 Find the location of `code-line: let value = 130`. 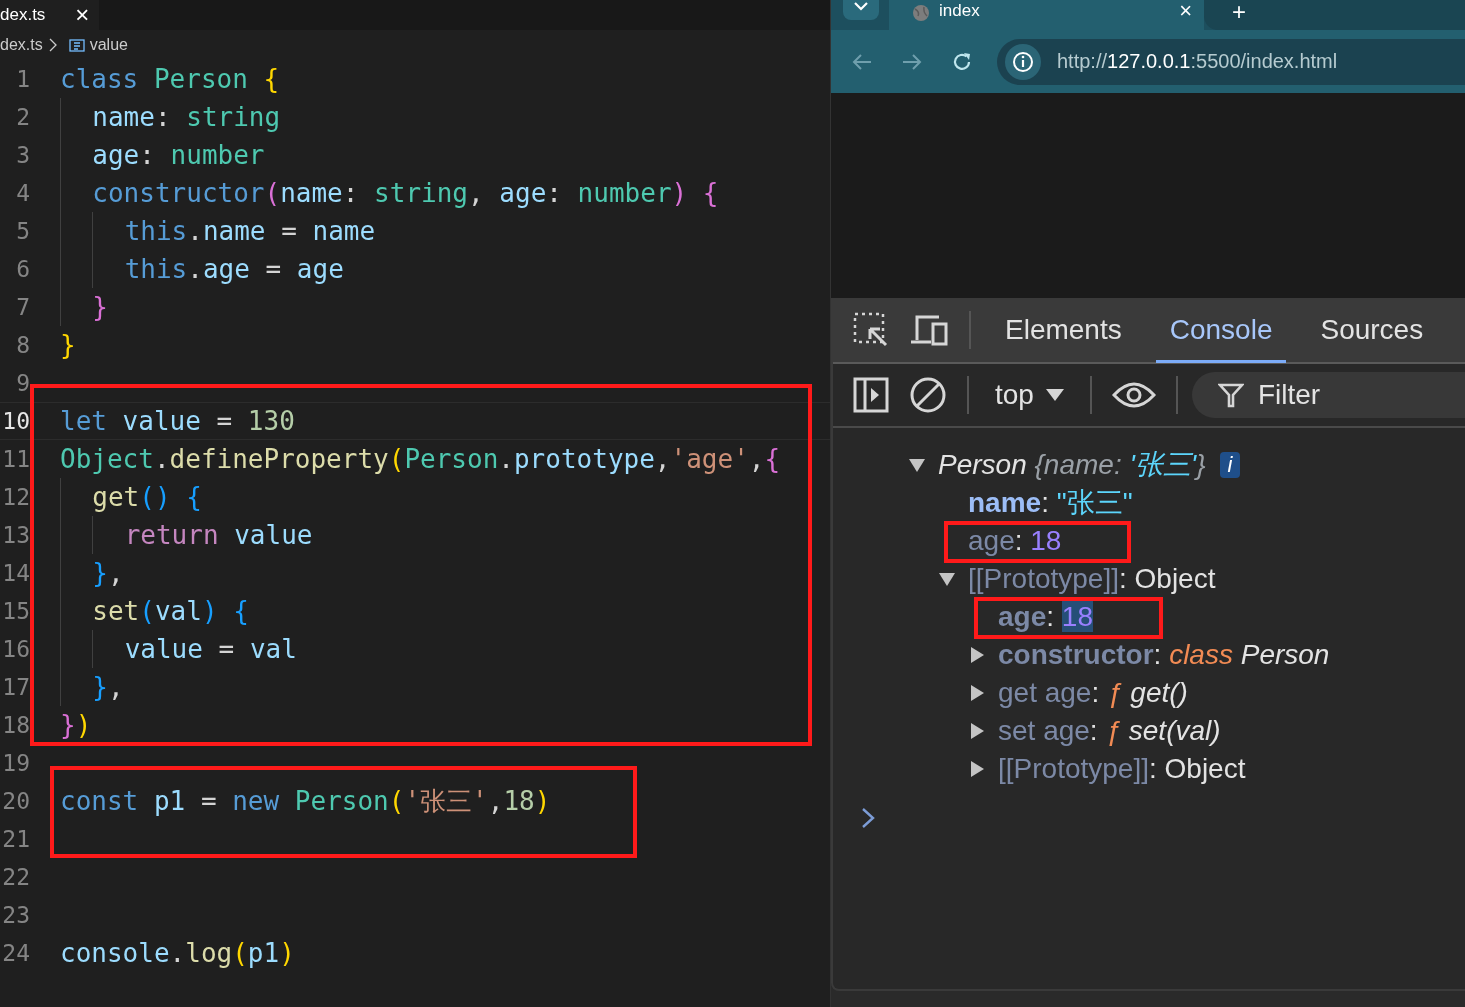

code-line: let value = 130 is located at coordinates (177, 421).